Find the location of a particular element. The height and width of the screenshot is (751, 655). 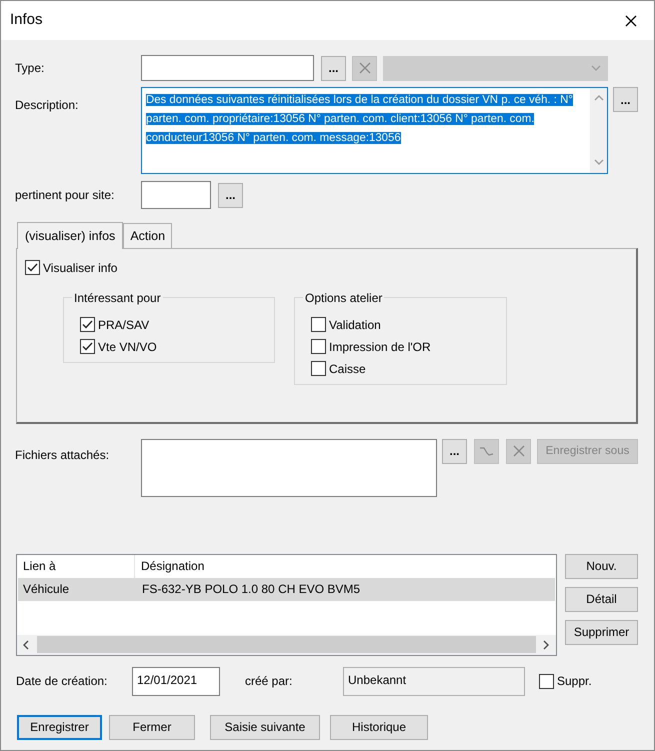

dialog-button: Saisie suivante is located at coordinates (265, 727).